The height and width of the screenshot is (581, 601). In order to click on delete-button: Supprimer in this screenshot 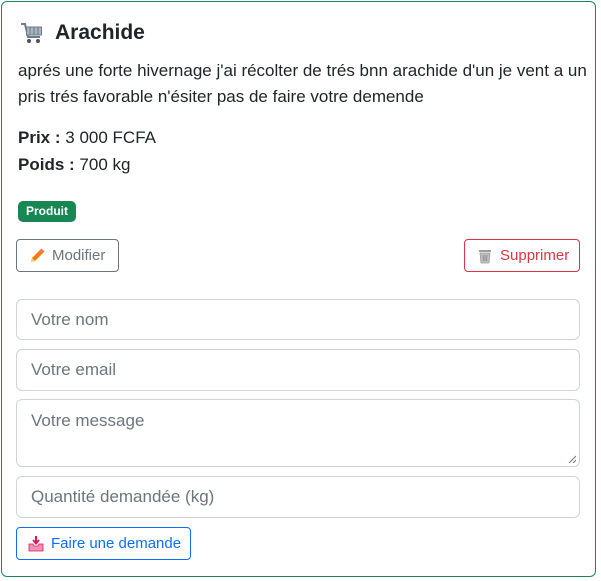, I will do `click(522, 255)`.